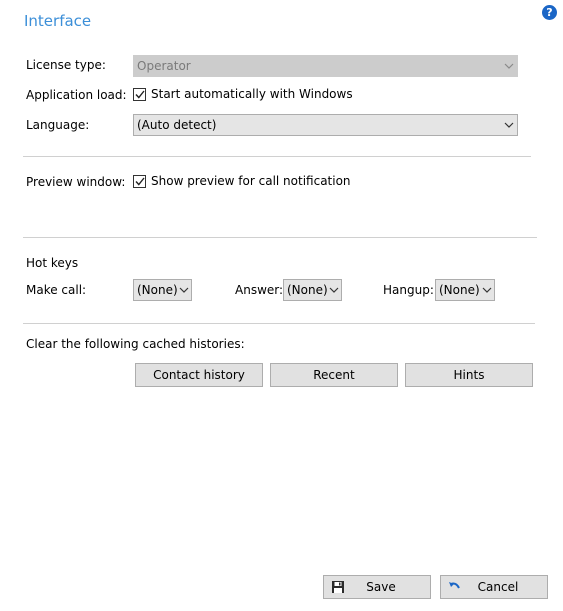  Describe the element at coordinates (58, 125) in the screenshot. I see `language-label: Language:` at that location.